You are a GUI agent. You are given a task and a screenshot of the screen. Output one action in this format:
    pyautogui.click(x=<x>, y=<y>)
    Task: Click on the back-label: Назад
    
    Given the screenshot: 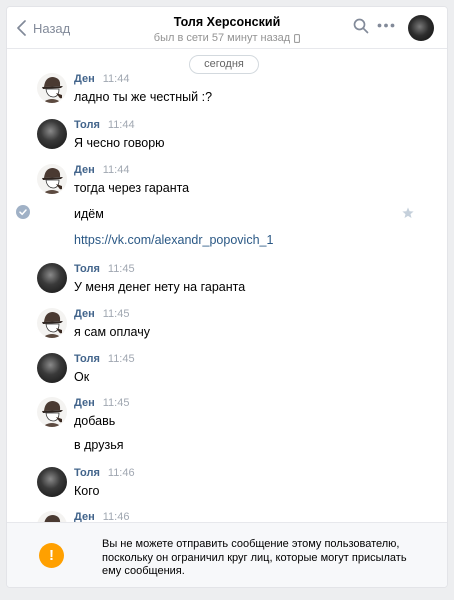 What is the action you would take?
    pyautogui.click(x=52, y=28)
    